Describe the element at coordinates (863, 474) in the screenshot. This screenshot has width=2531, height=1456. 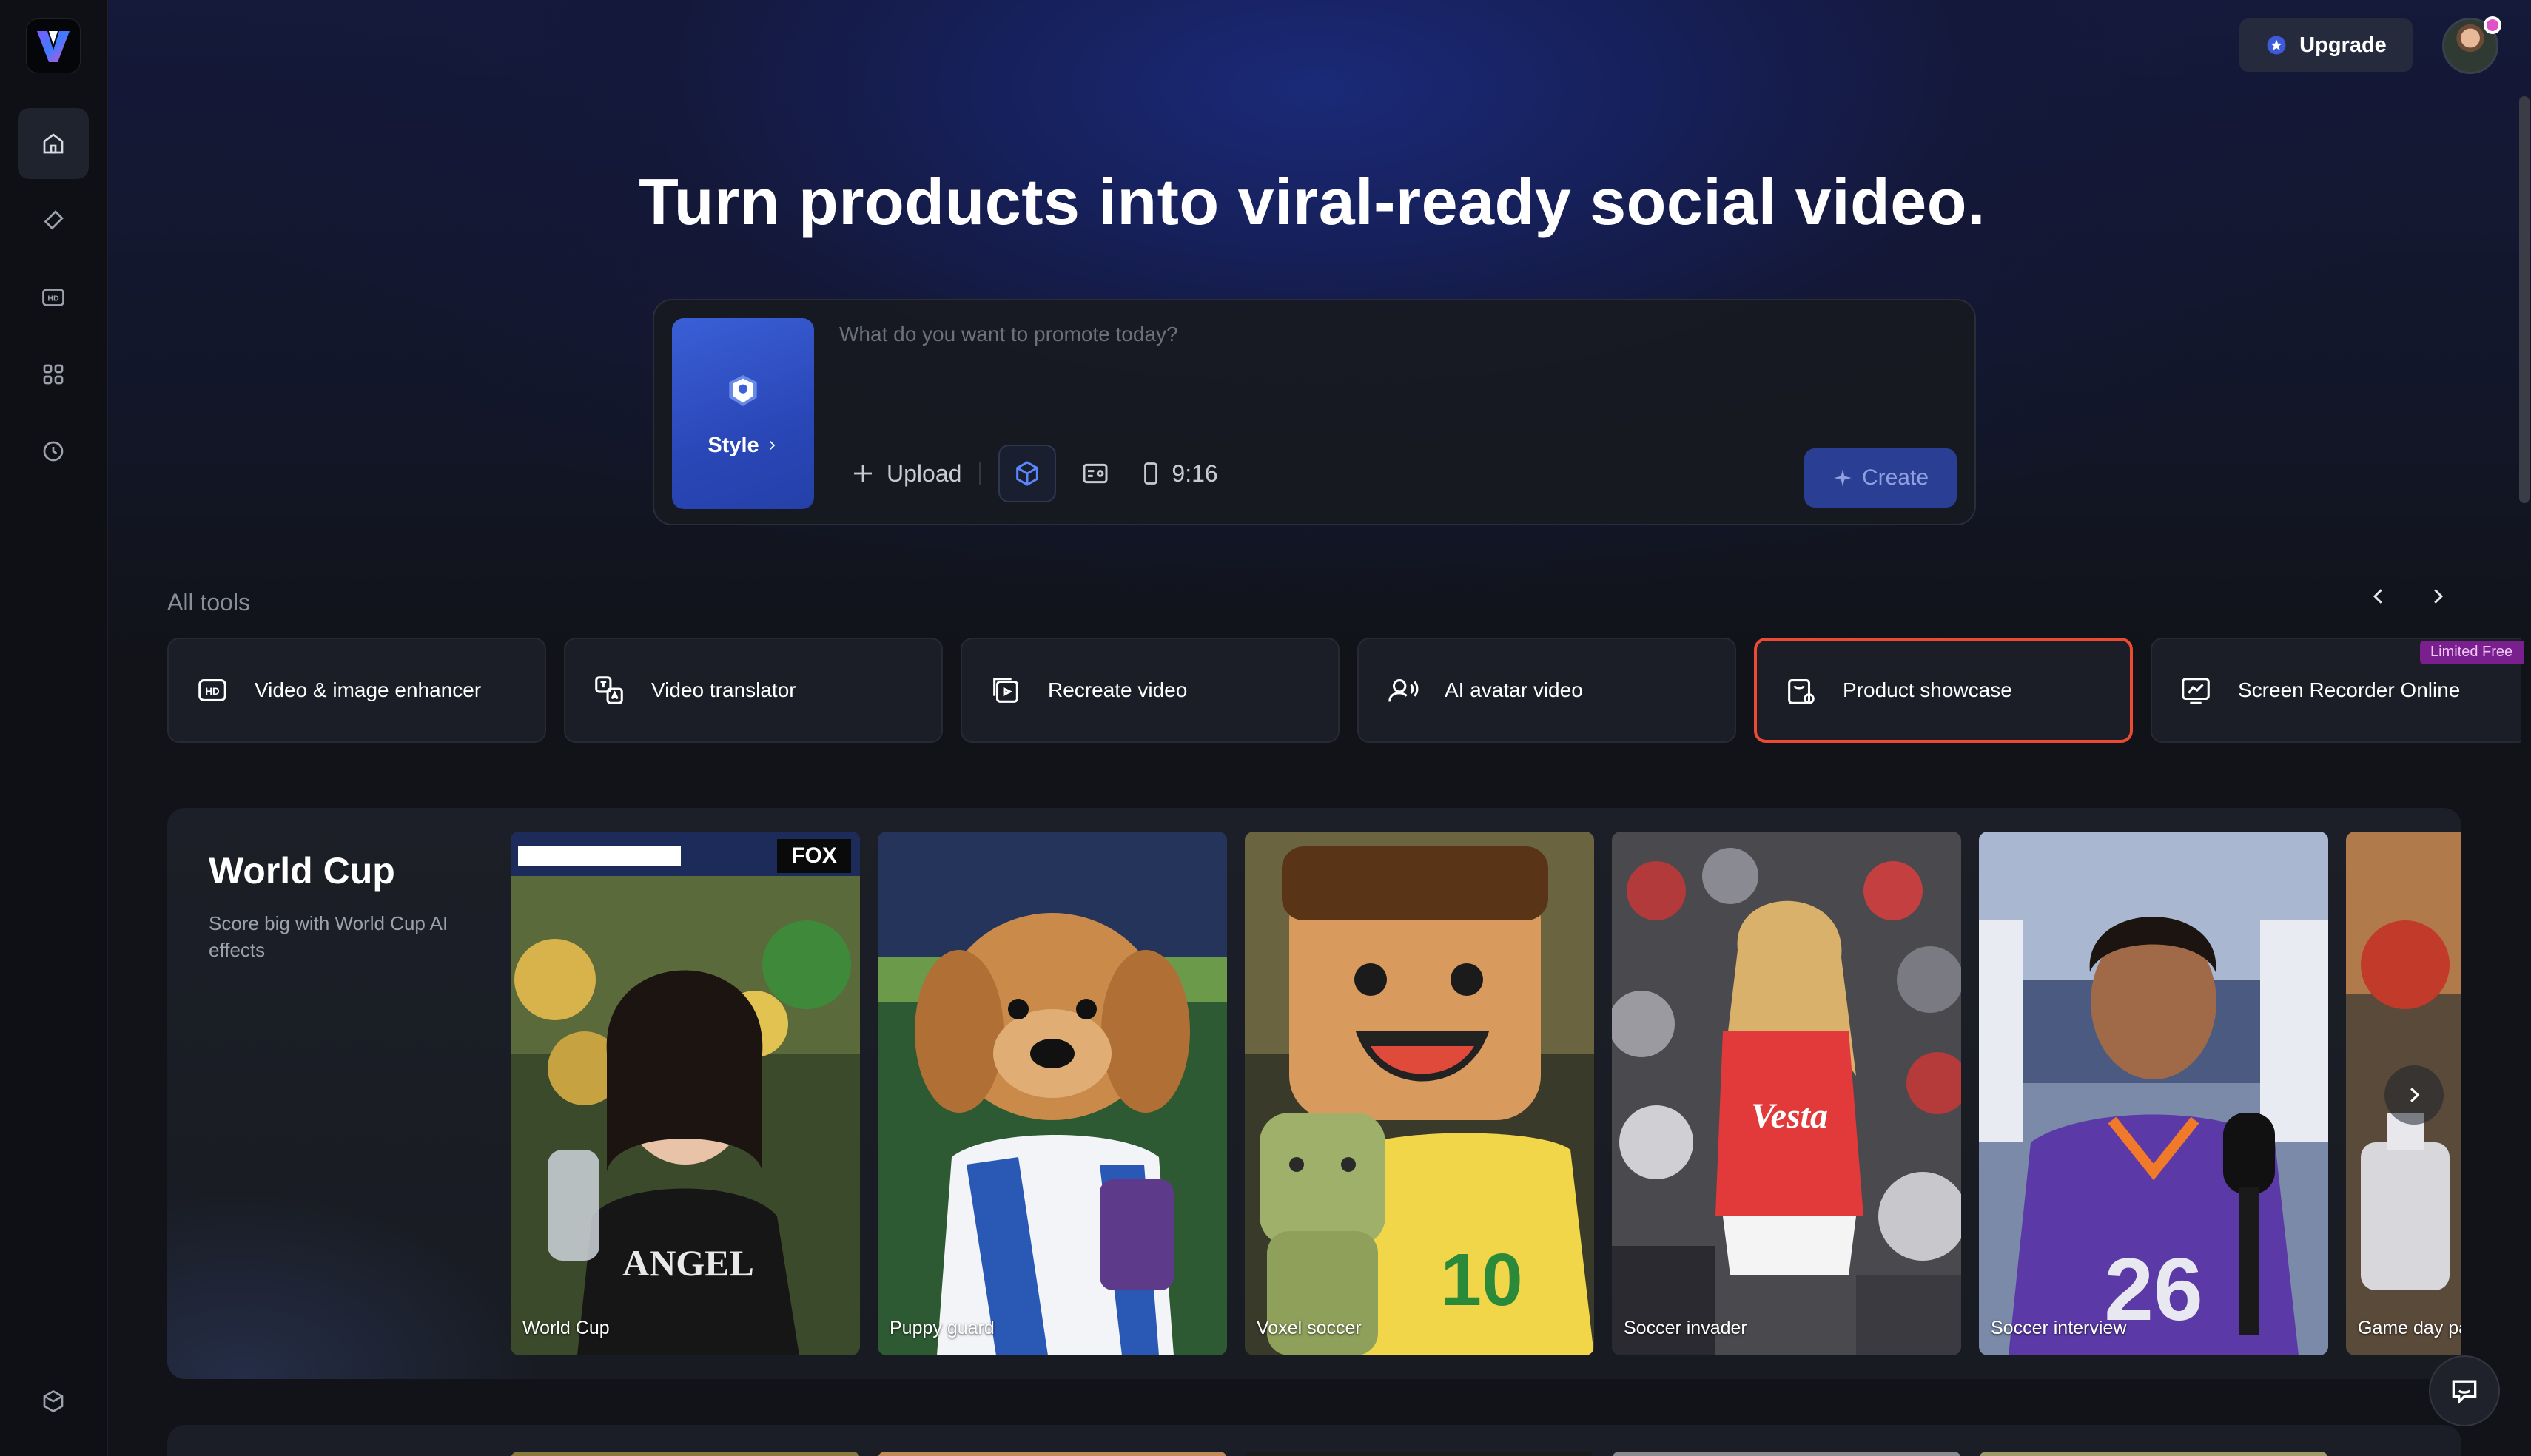
I see `plus-icon` at that location.